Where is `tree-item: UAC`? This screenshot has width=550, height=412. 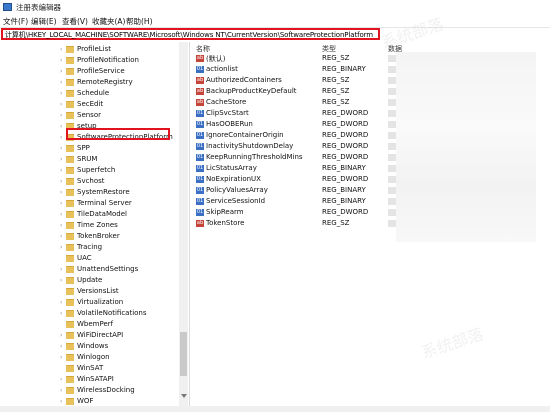 tree-item: UAC is located at coordinates (89, 258).